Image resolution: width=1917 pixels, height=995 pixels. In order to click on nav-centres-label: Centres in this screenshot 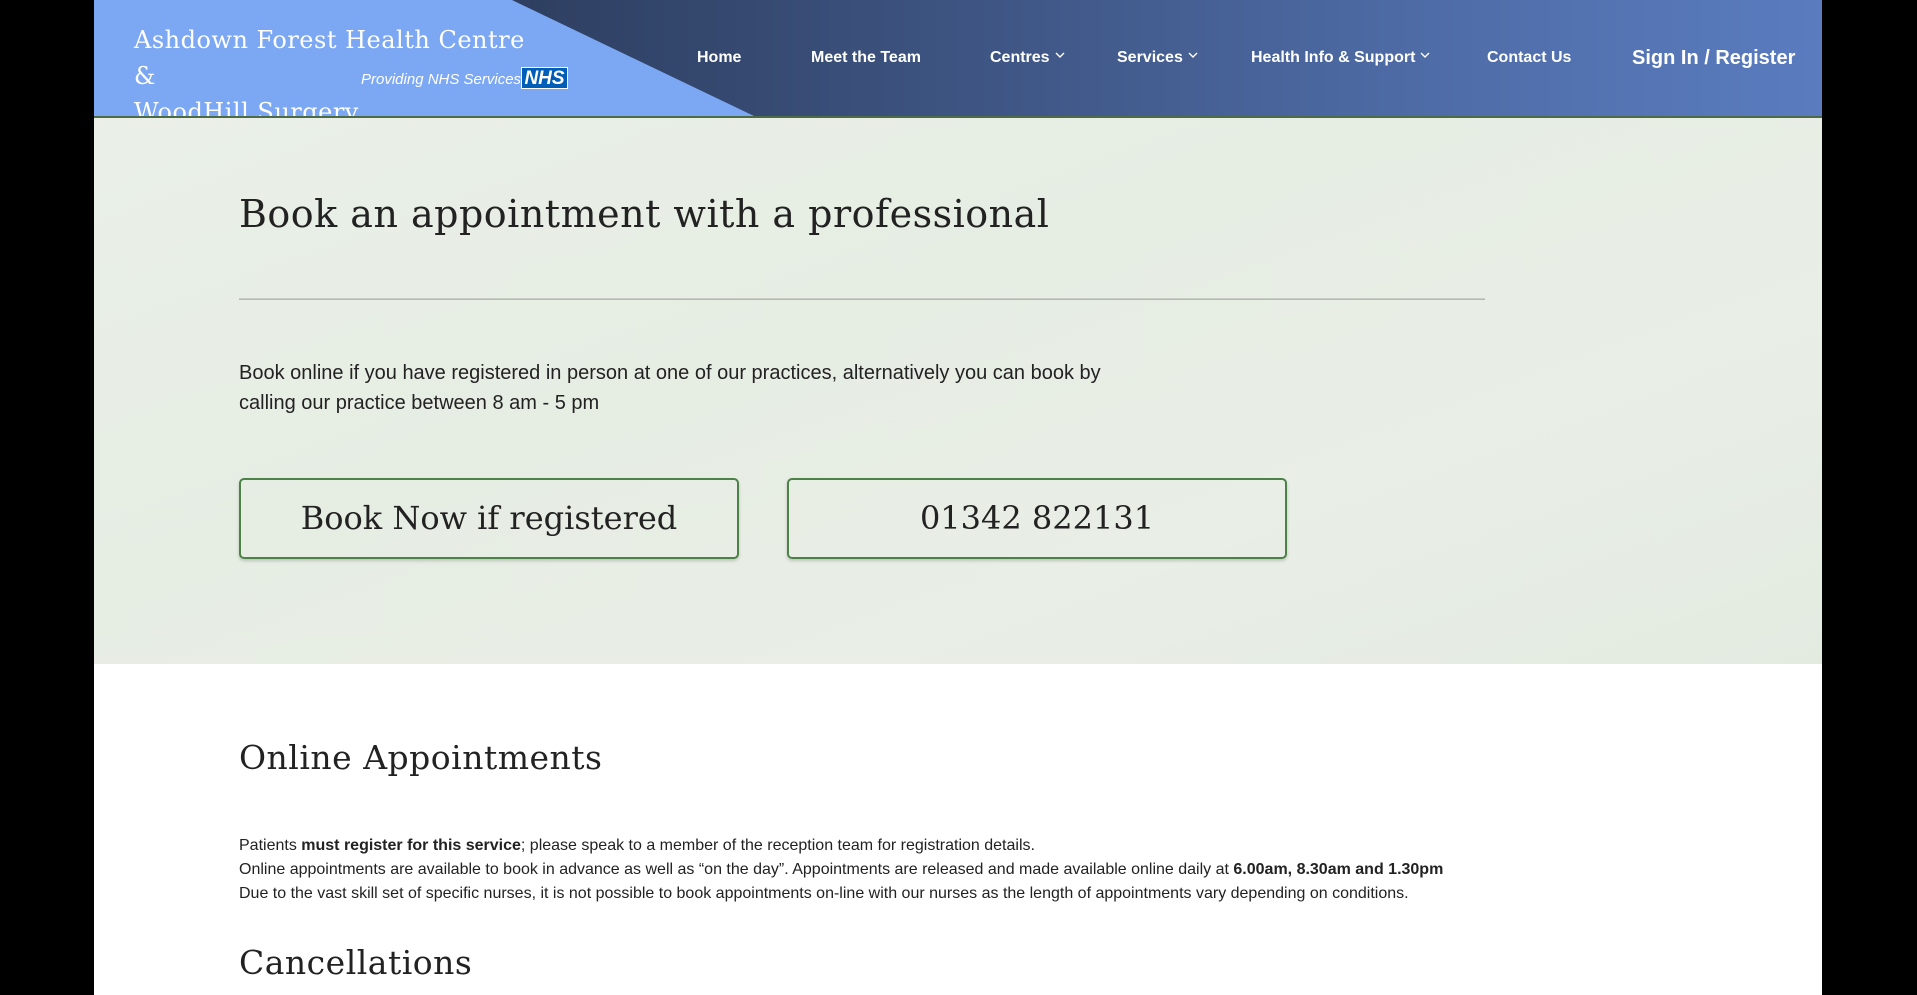, I will do `click(1020, 57)`.